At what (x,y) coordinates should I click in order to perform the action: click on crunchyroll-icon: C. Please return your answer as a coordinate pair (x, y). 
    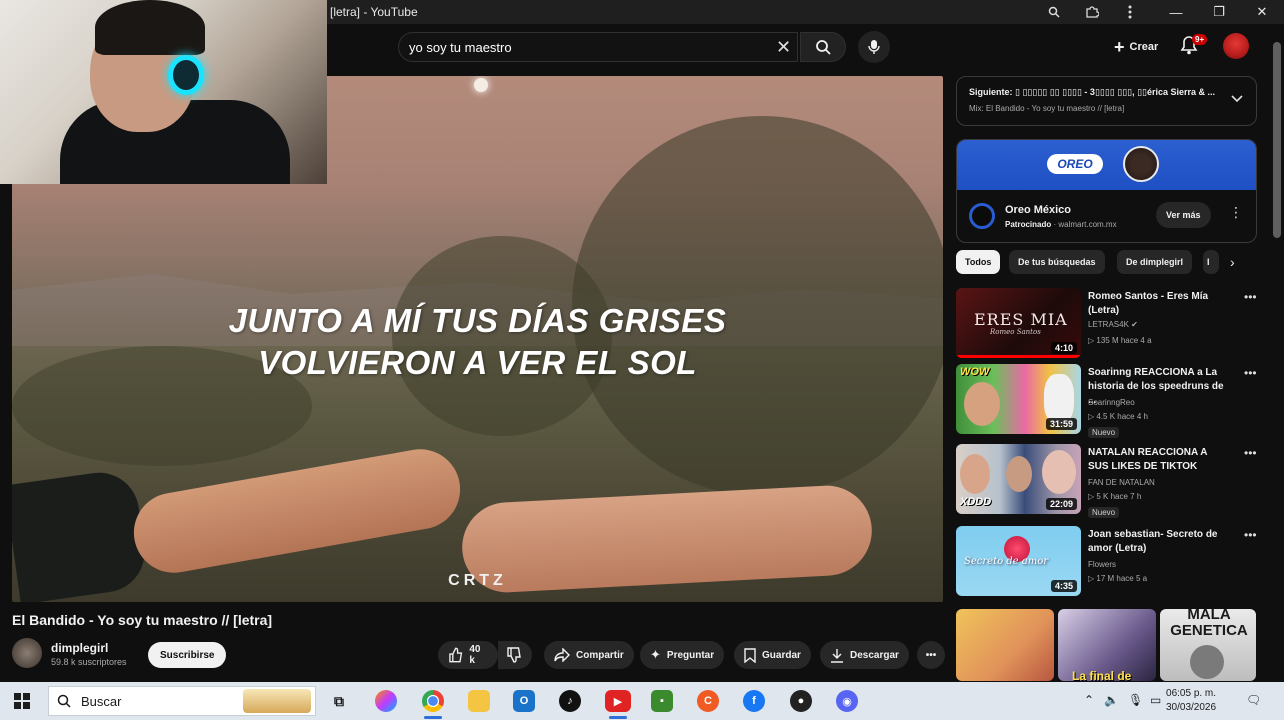
    Looking at the image, I should click on (708, 701).